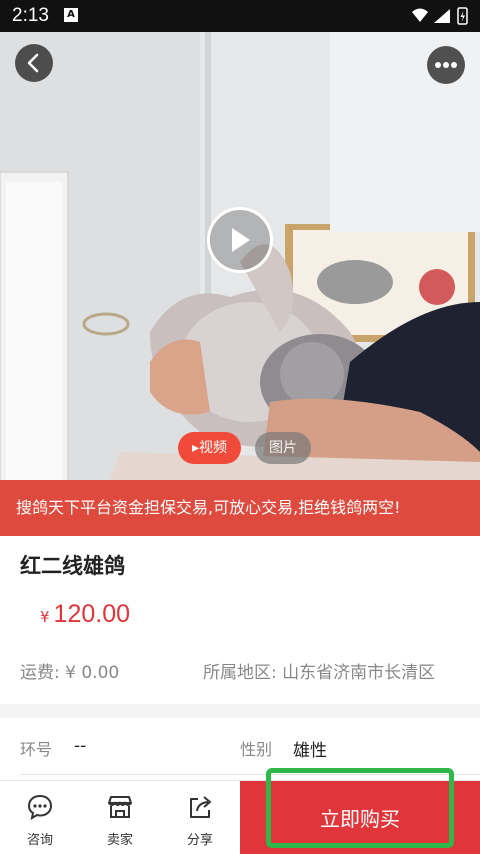 This screenshot has height=854, width=480. I want to click on share-icon, so click(200, 807).